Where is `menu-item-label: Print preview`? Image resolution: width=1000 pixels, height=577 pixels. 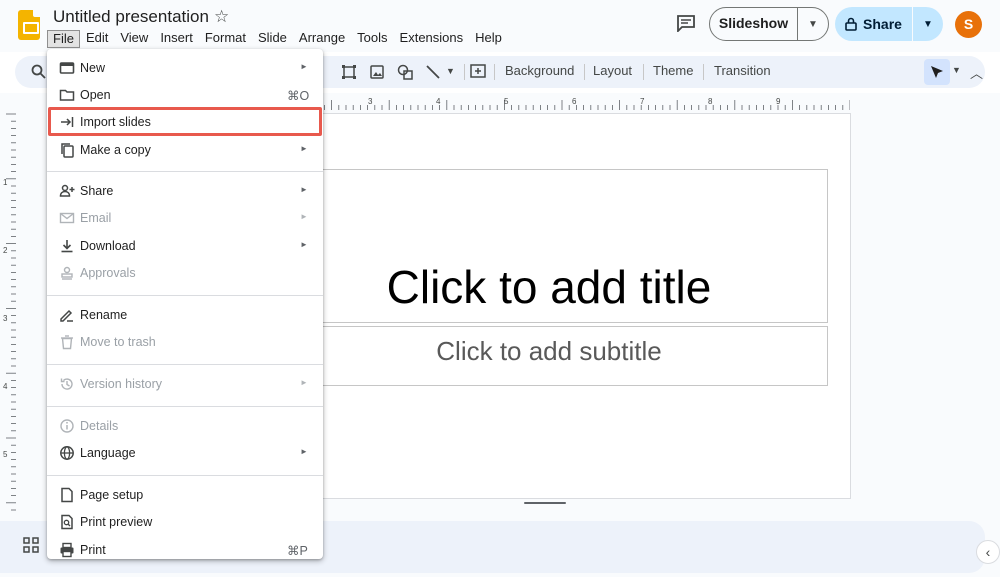
menu-item-label: Print preview is located at coordinates (116, 522).